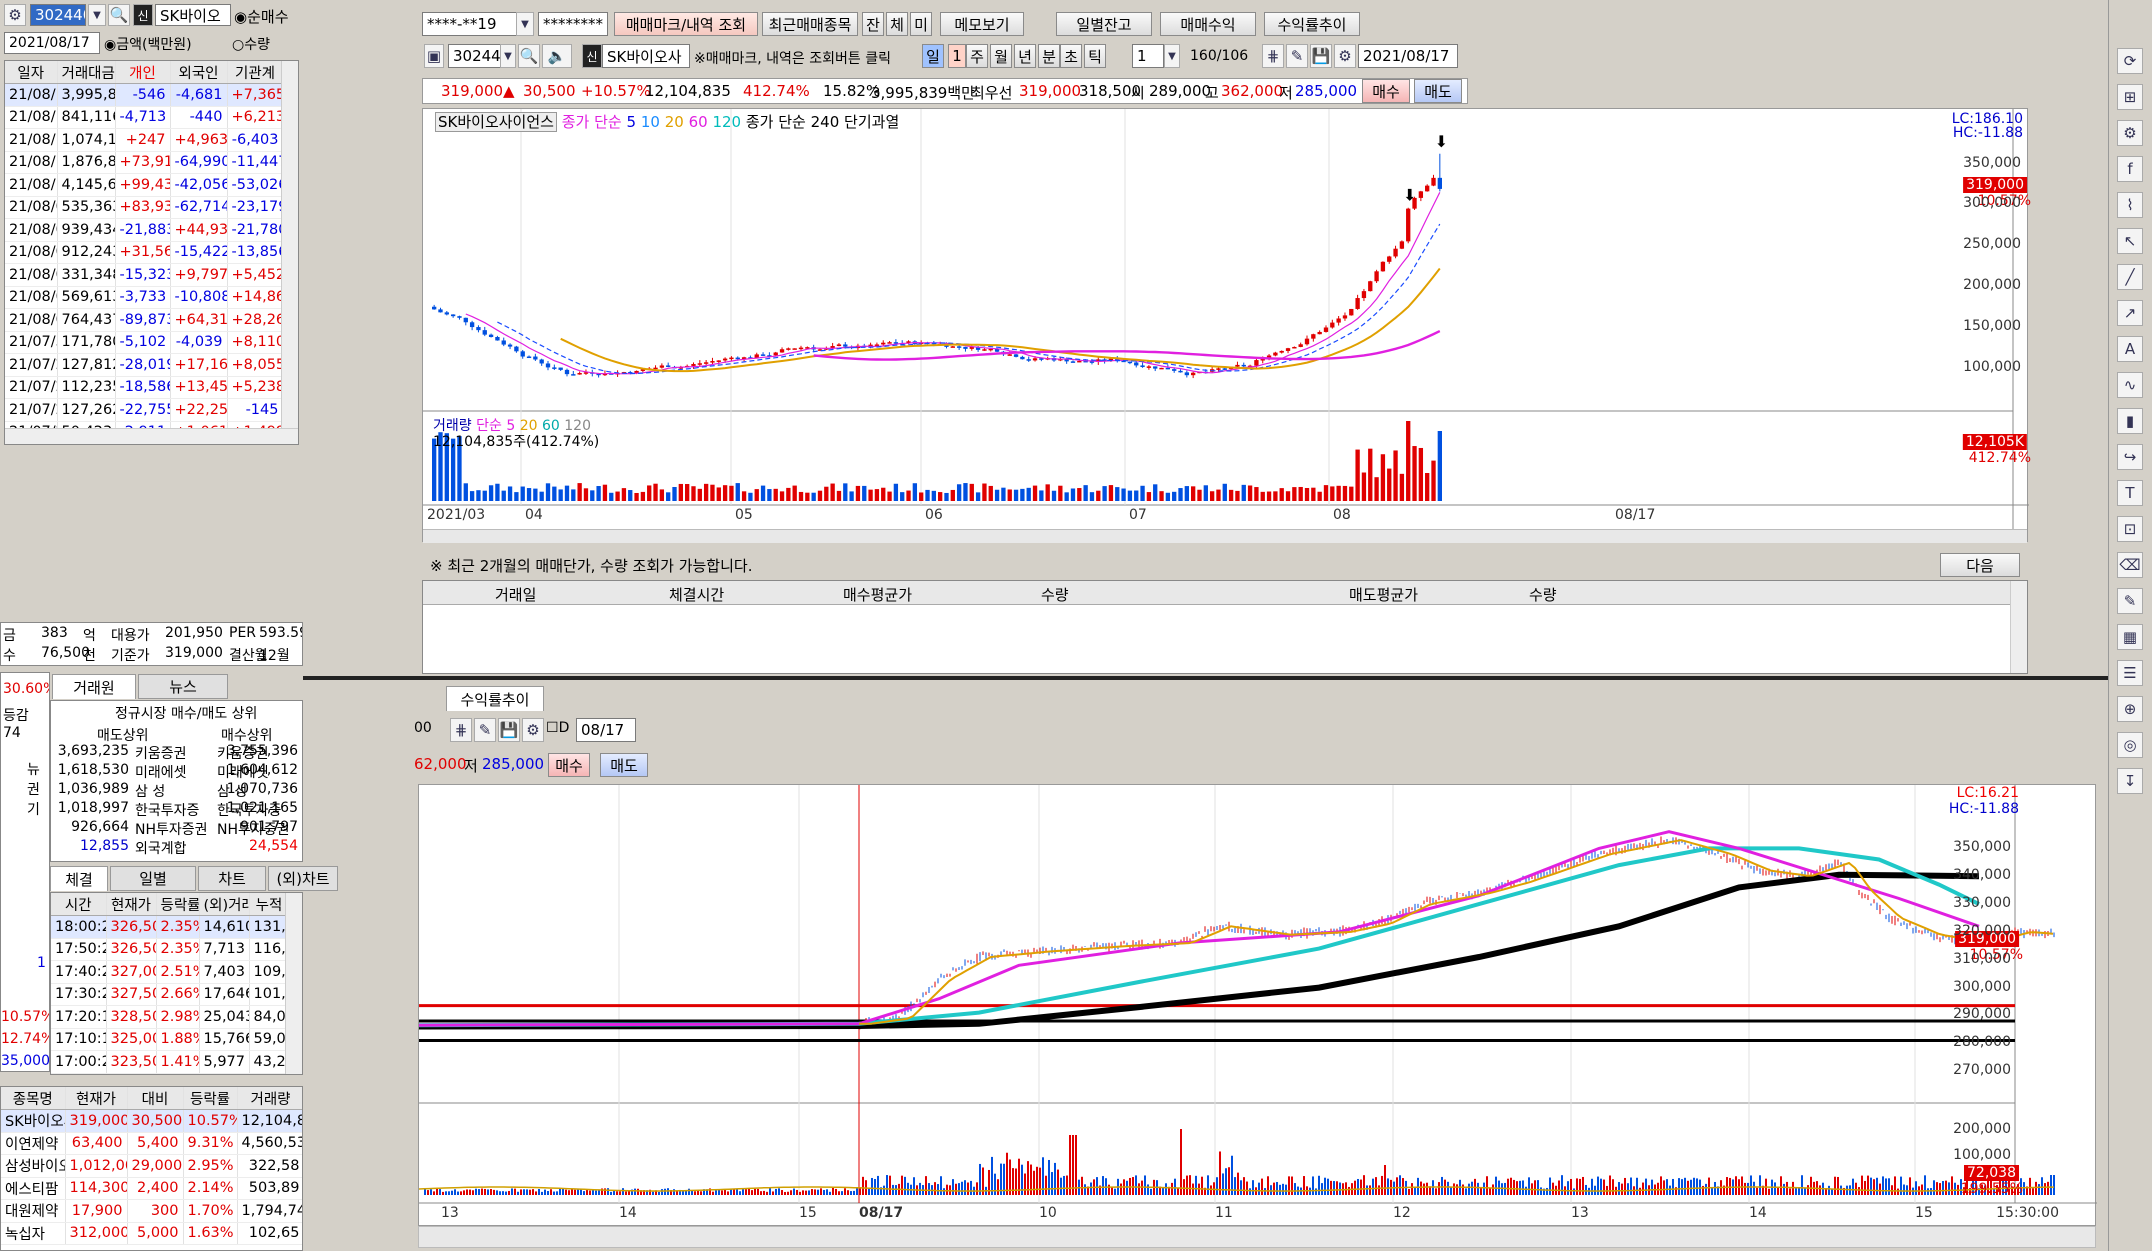 This screenshot has height=1251, width=2152. Describe the element at coordinates (2130, 529) in the screenshot. I see `grid-icon: ⊡` at that location.